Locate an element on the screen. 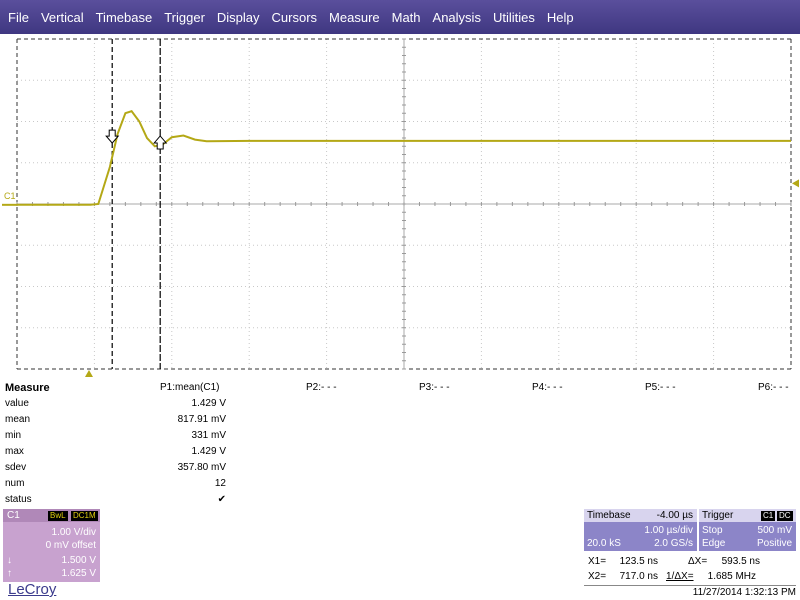  x1-value: 123.5 ns is located at coordinates (638, 561).